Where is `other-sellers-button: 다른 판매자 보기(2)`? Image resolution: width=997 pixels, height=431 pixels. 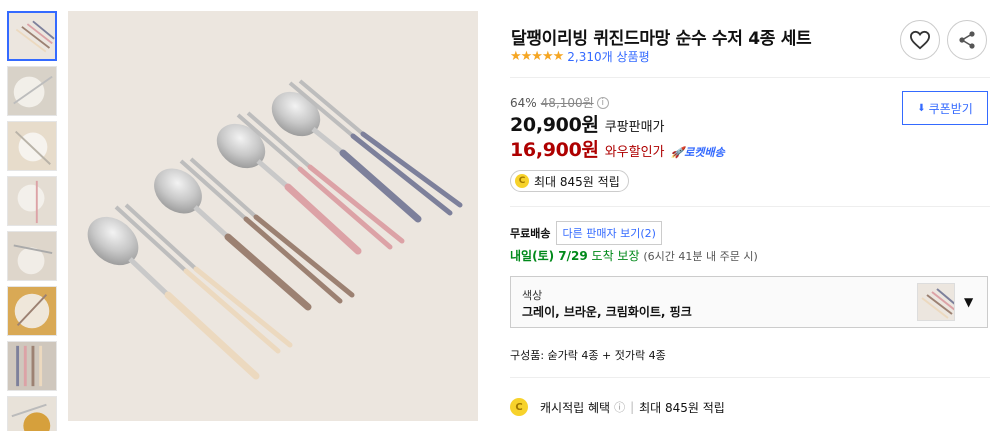
other-sellers-button: 다른 판매자 보기(2) is located at coordinates (609, 233).